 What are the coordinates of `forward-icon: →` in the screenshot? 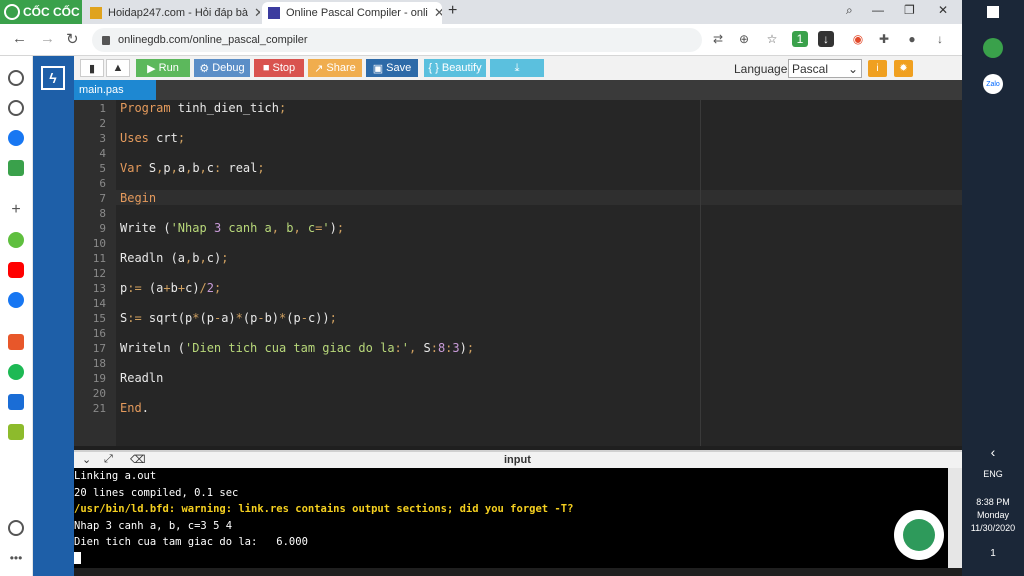 It's located at (47, 38).